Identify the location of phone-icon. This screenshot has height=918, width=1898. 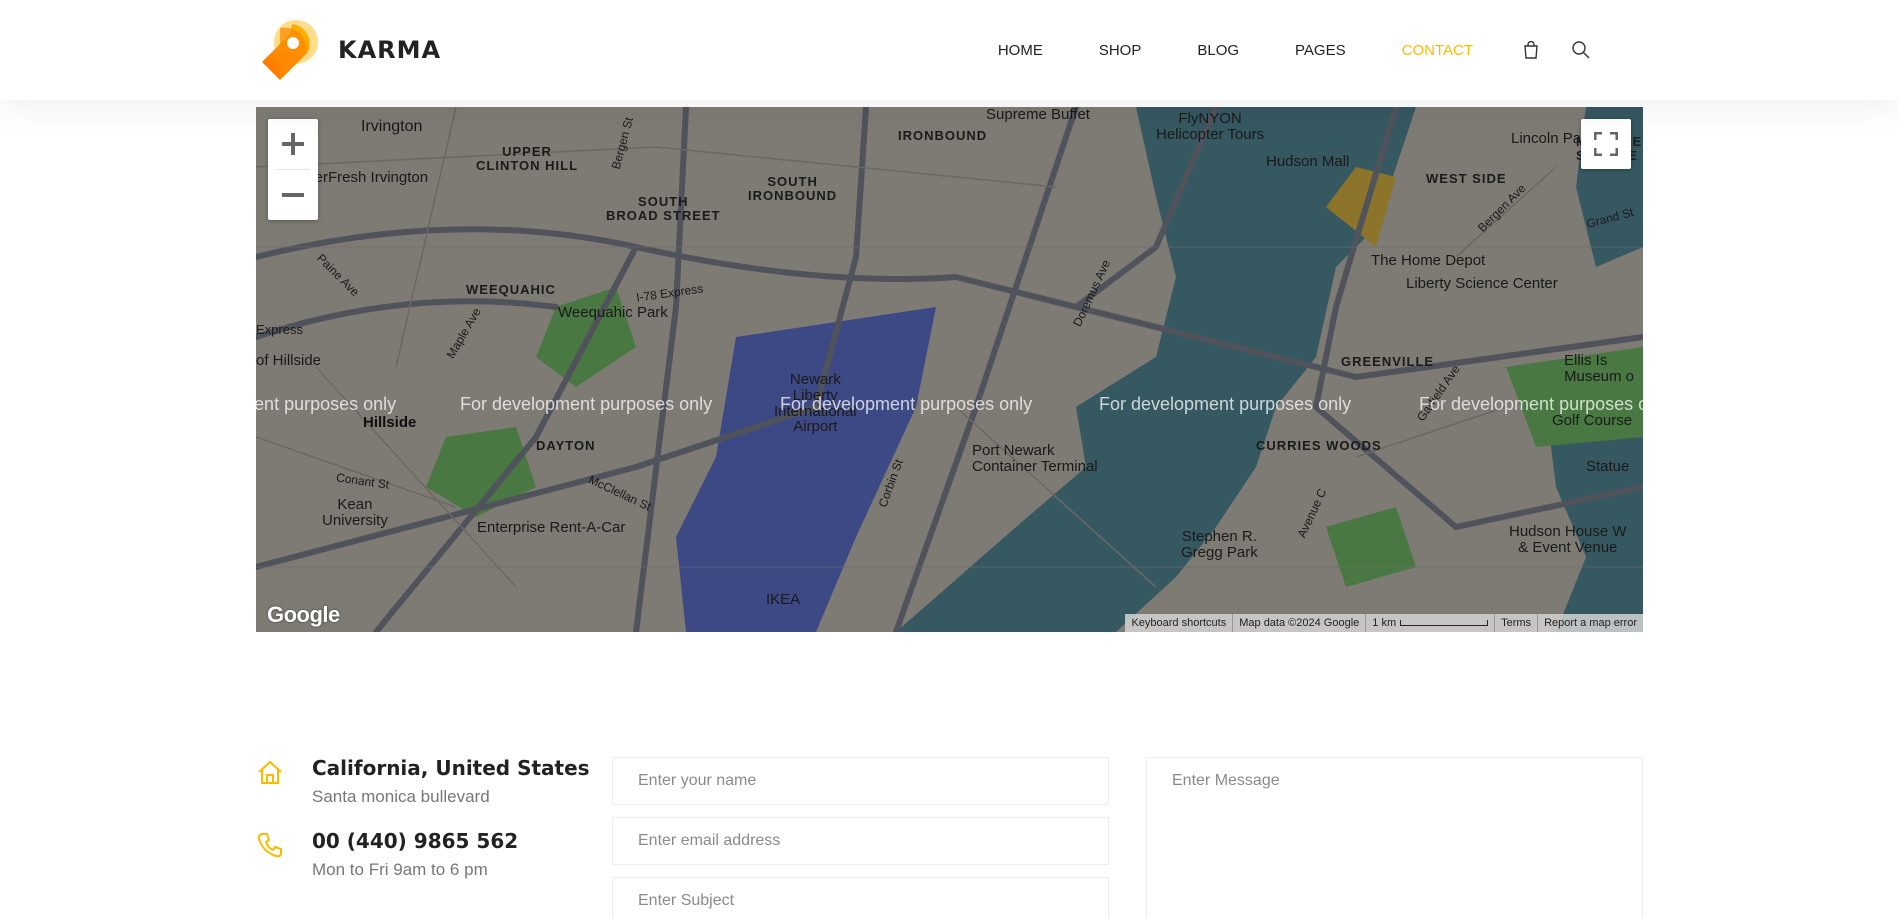
(270, 845).